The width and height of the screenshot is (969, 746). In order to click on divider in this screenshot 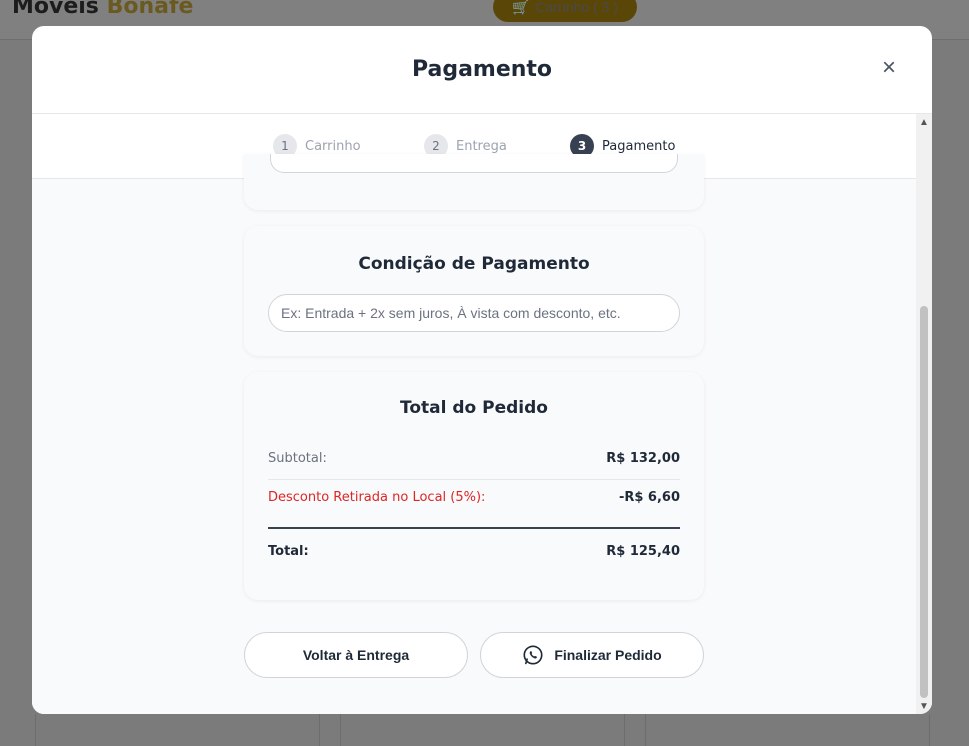, I will do `click(474, 479)`.